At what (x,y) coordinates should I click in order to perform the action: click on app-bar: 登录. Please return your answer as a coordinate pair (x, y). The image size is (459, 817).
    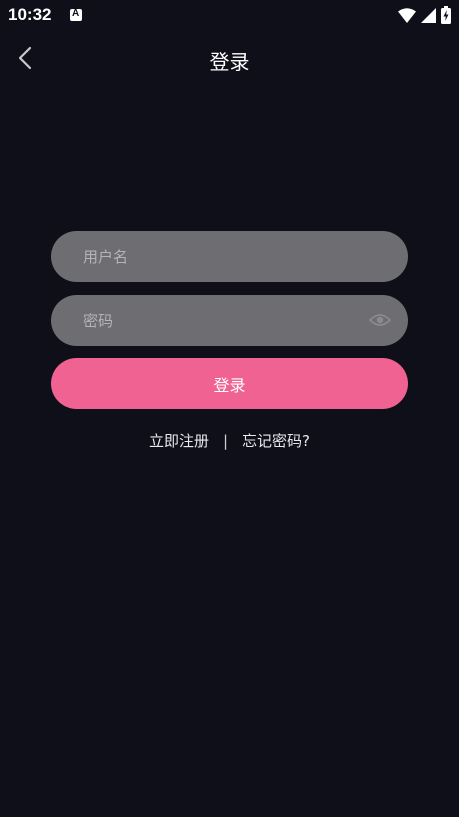
    Looking at the image, I should click on (229, 59).